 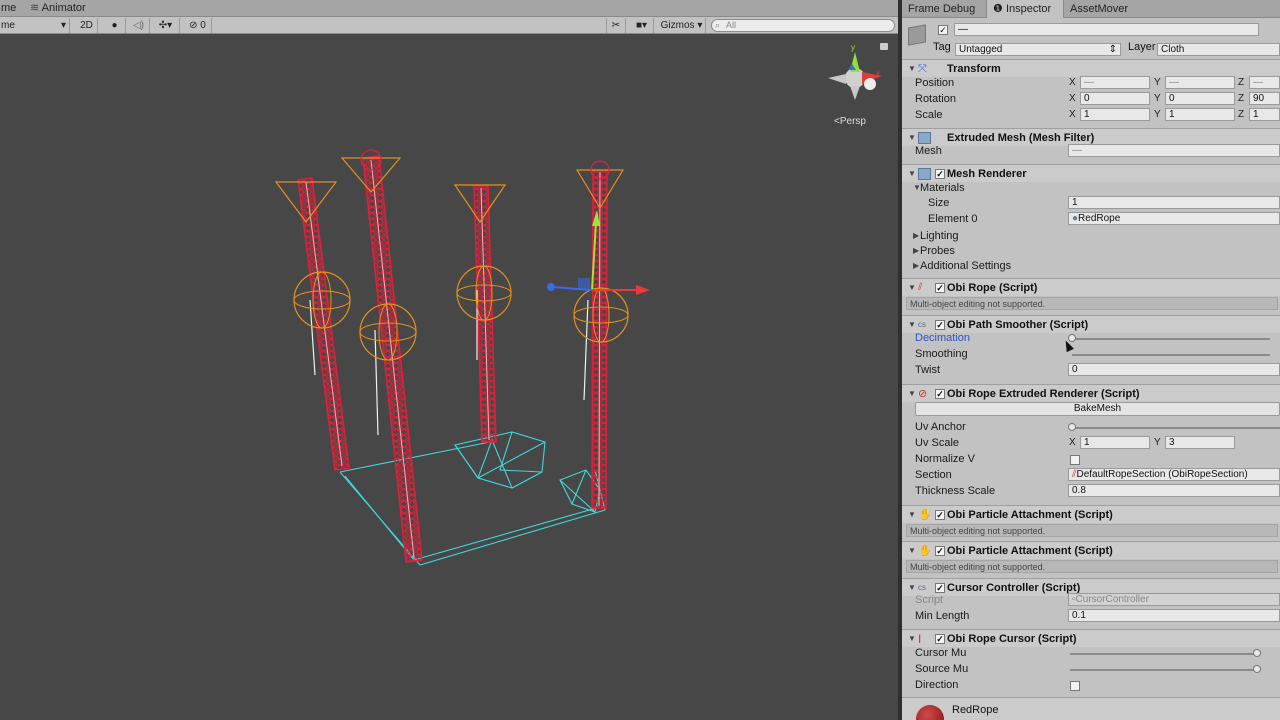 What do you see at coordinates (940, 394) in the screenshot?
I see `extruded-renderer-enabled-checkbox: ✓` at bounding box center [940, 394].